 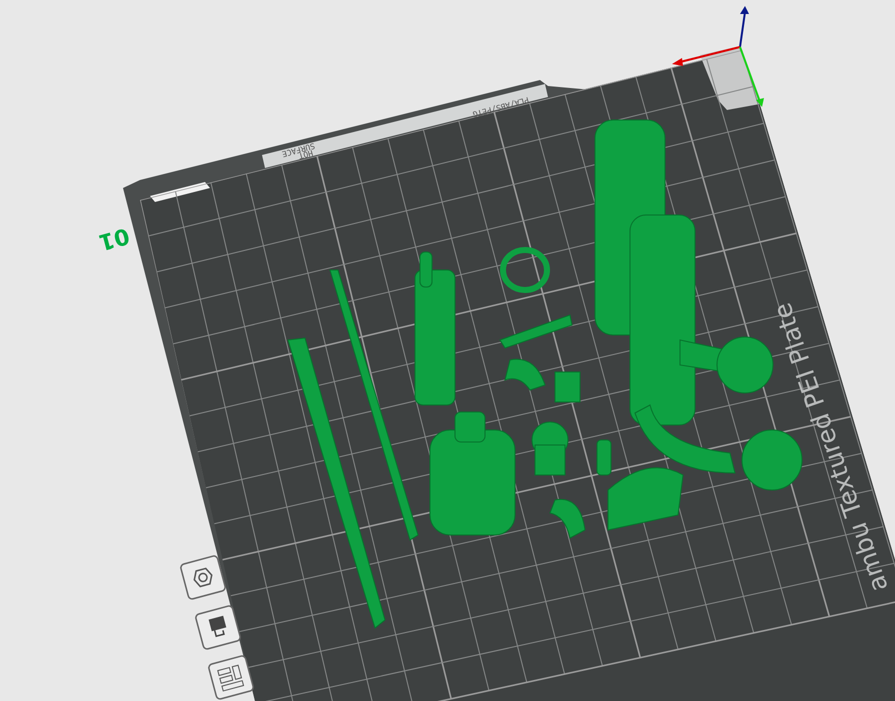 I want to click on bezel-cutout, so click(x=180, y=192).